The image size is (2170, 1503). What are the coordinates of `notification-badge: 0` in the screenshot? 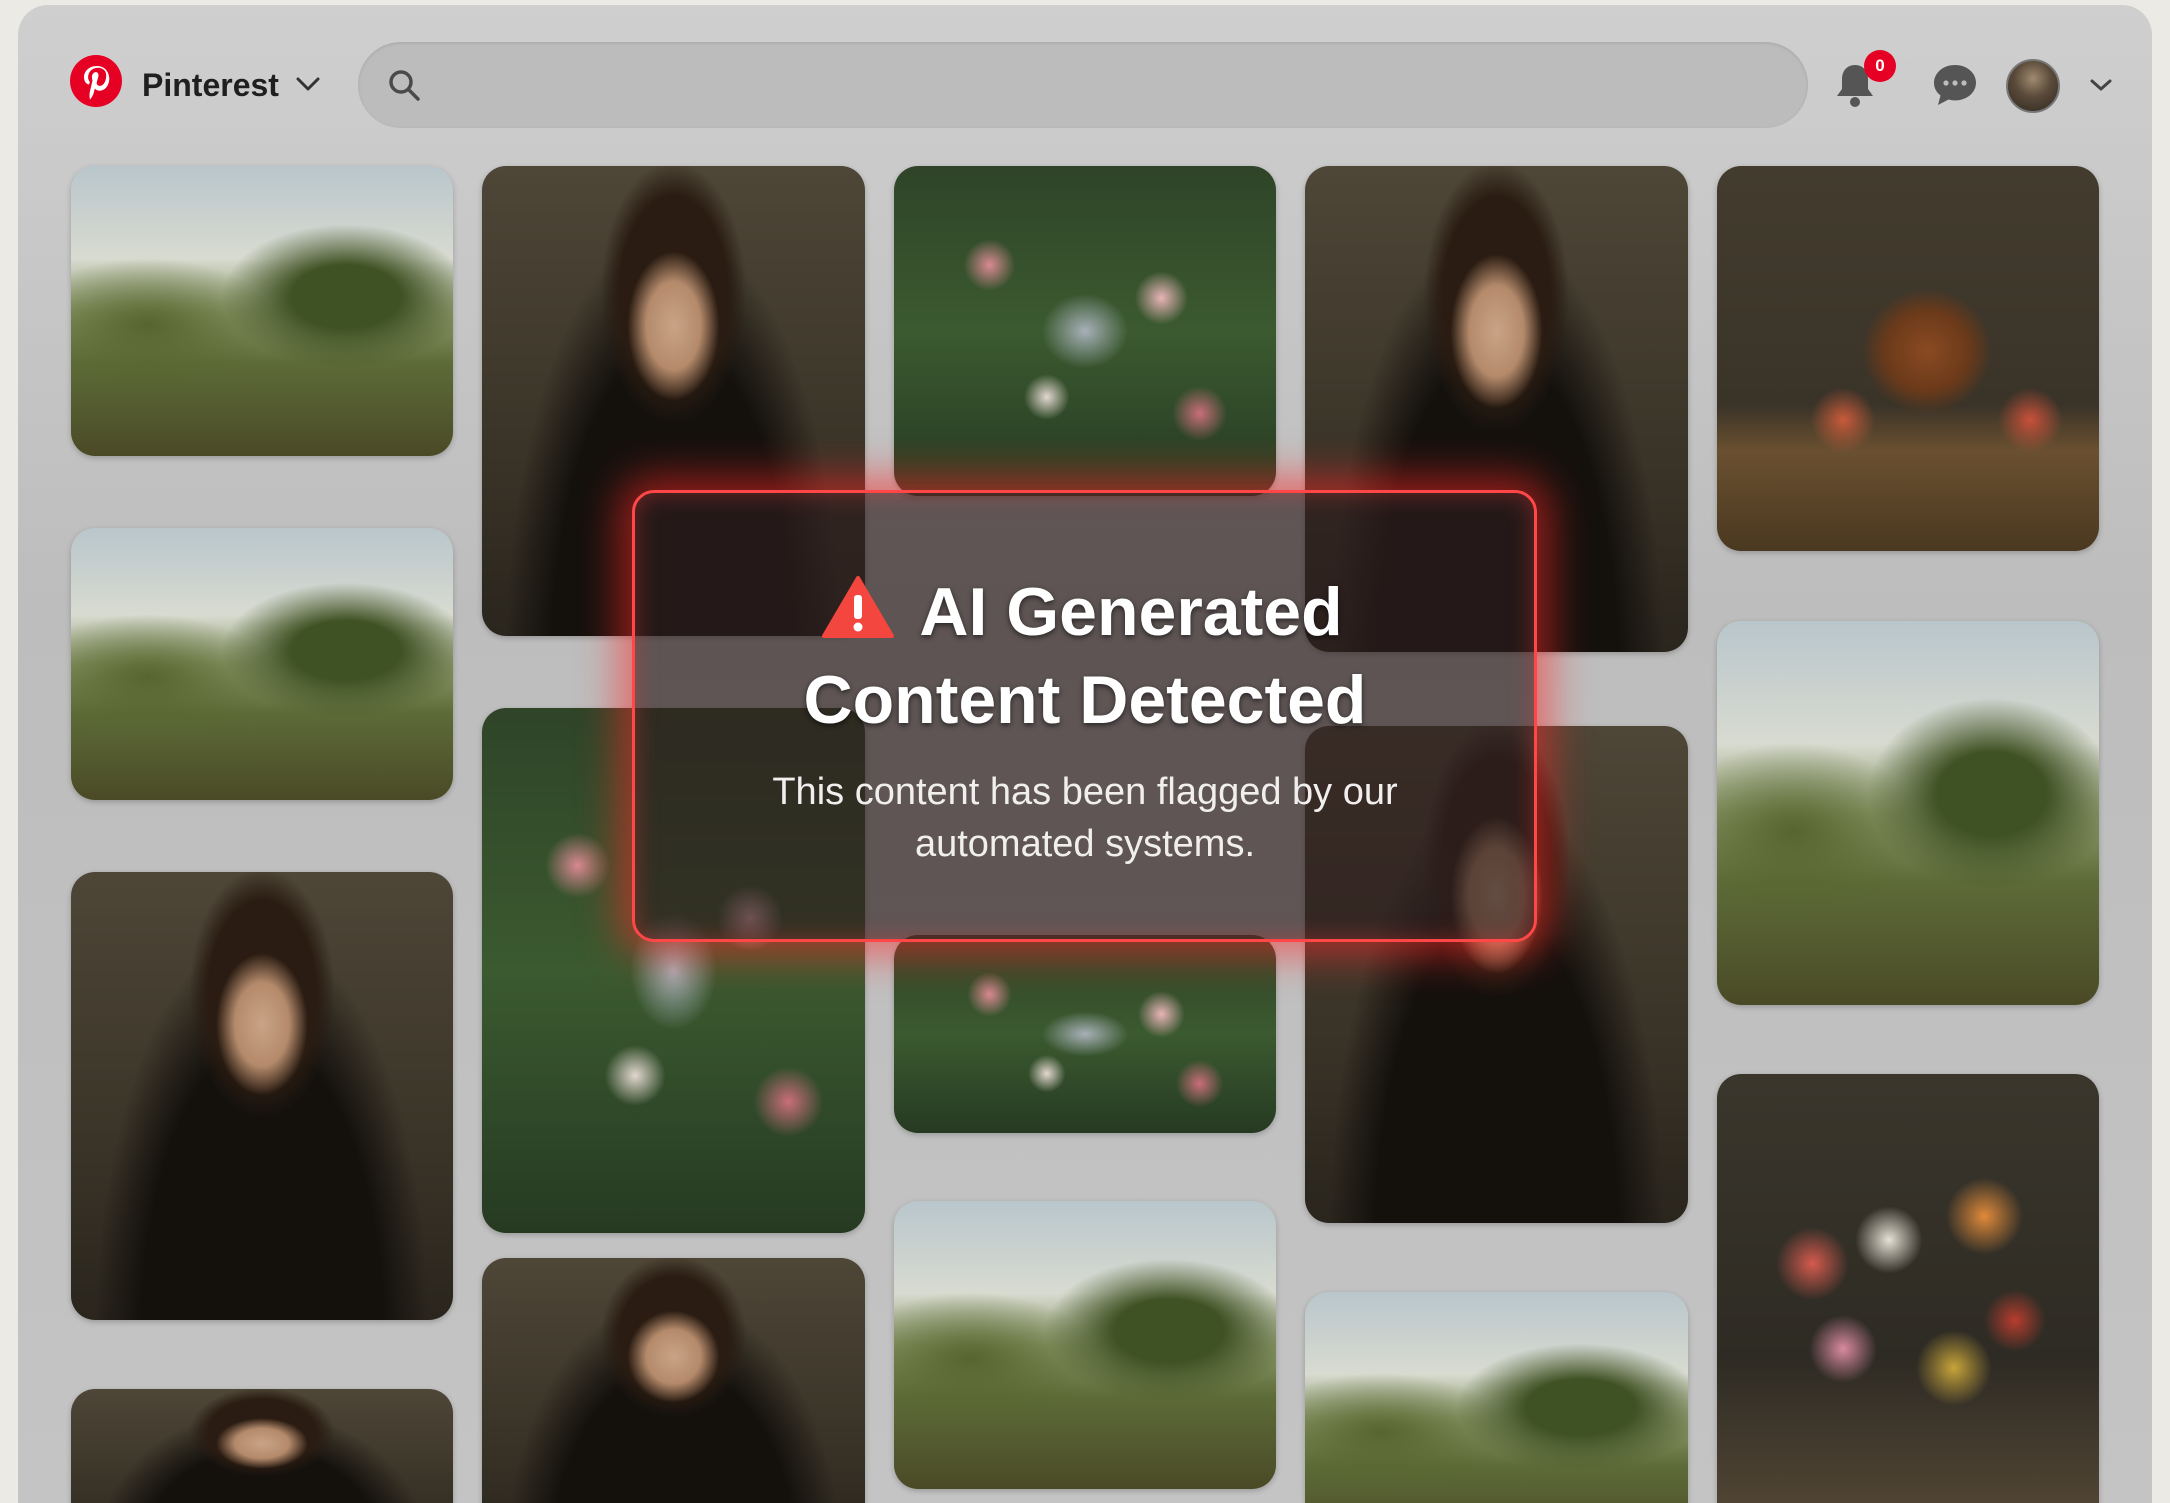 It's located at (1880, 66).